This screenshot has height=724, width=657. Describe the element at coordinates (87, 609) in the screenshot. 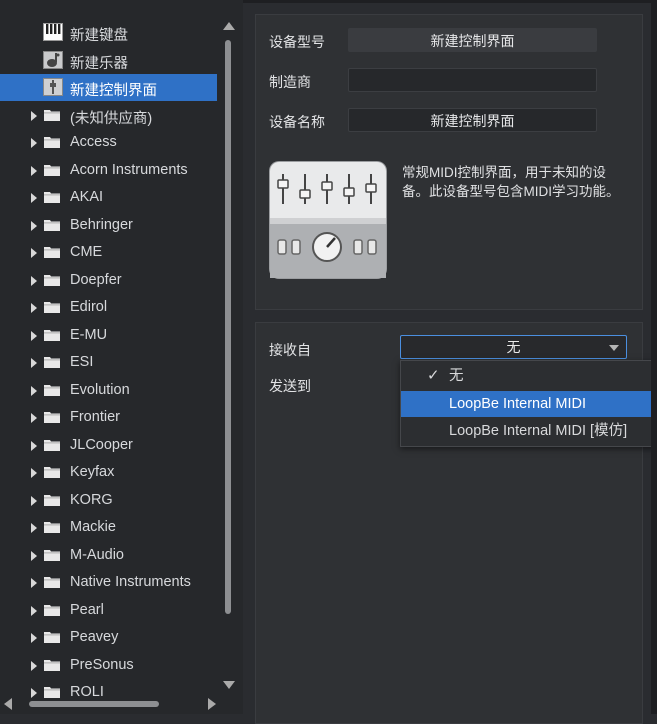

I see `tree-item-label: Pearl` at that location.